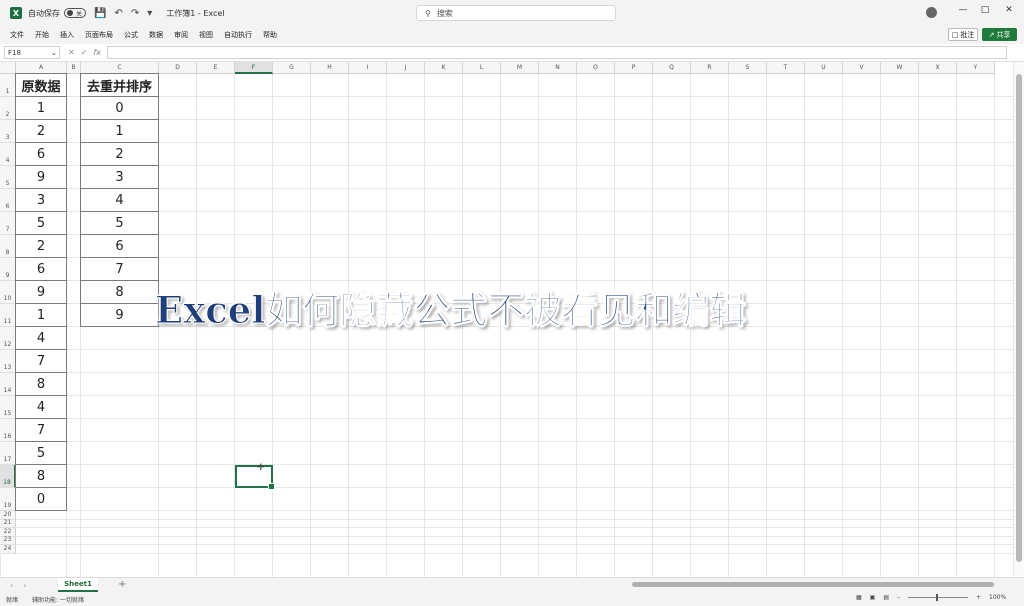 Image resolution: width=1024 pixels, height=606 pixels. Describe the element at coordinates (634, 68) in the screenshot. I see `column-header: P` at that location.